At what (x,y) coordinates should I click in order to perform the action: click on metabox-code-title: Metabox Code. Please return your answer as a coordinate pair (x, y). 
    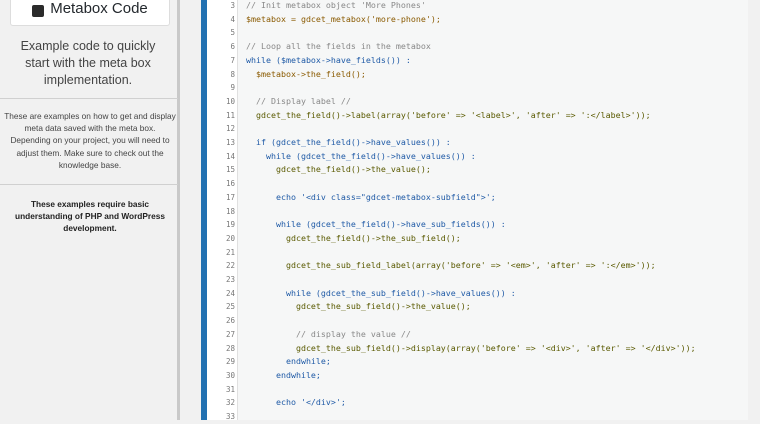
    Looking at the image, I should click on (90, 13).